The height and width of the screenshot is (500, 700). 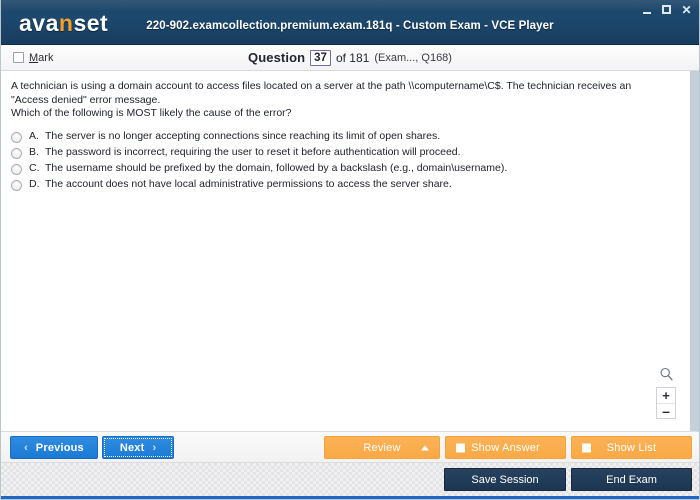 I want to click on radio-button-d, so click(x=16, y=185).